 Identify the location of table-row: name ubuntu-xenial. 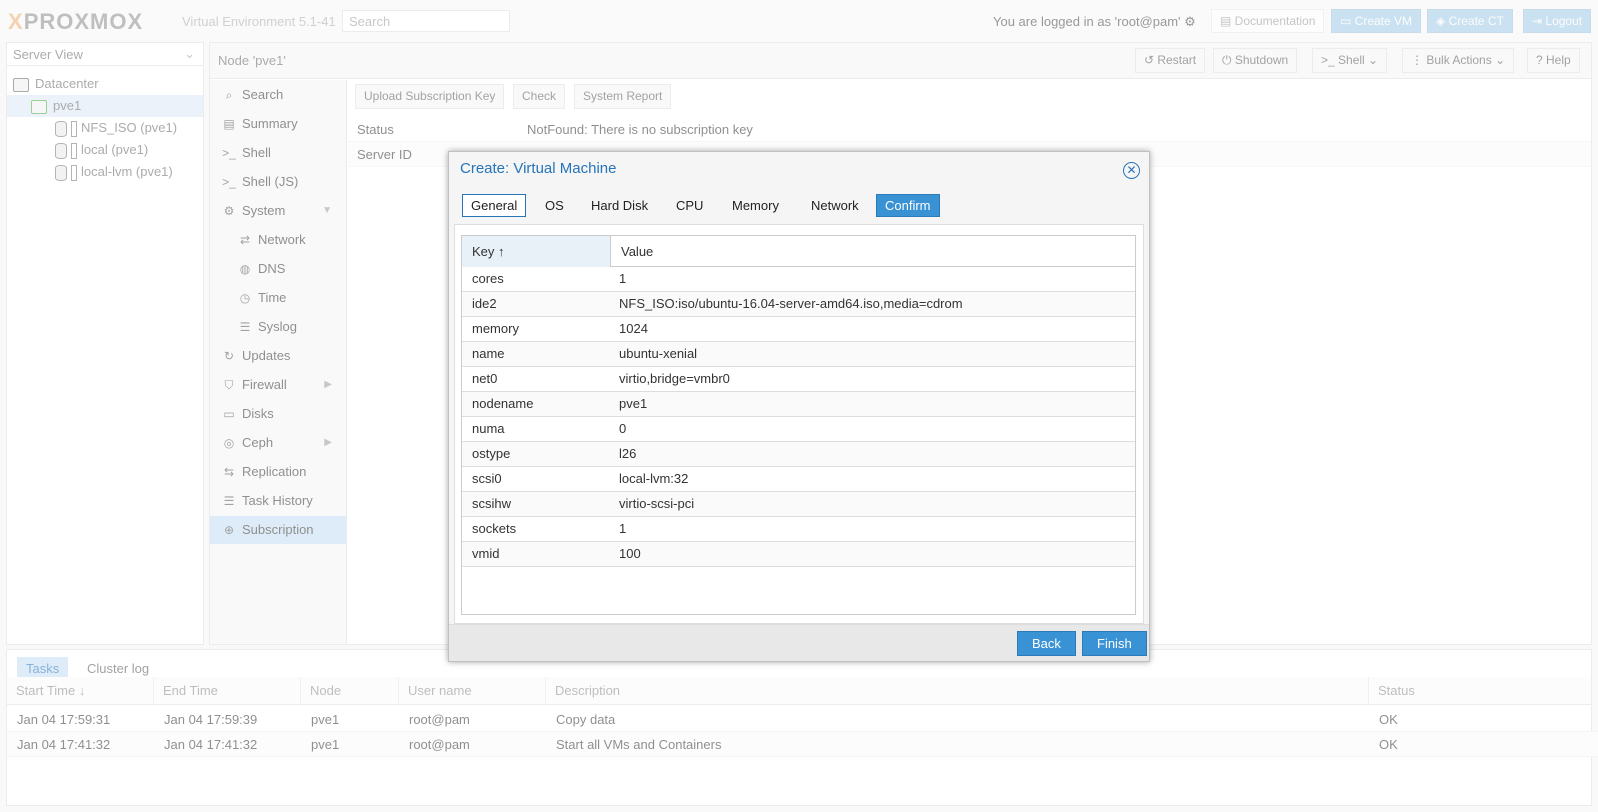
(798, 354).